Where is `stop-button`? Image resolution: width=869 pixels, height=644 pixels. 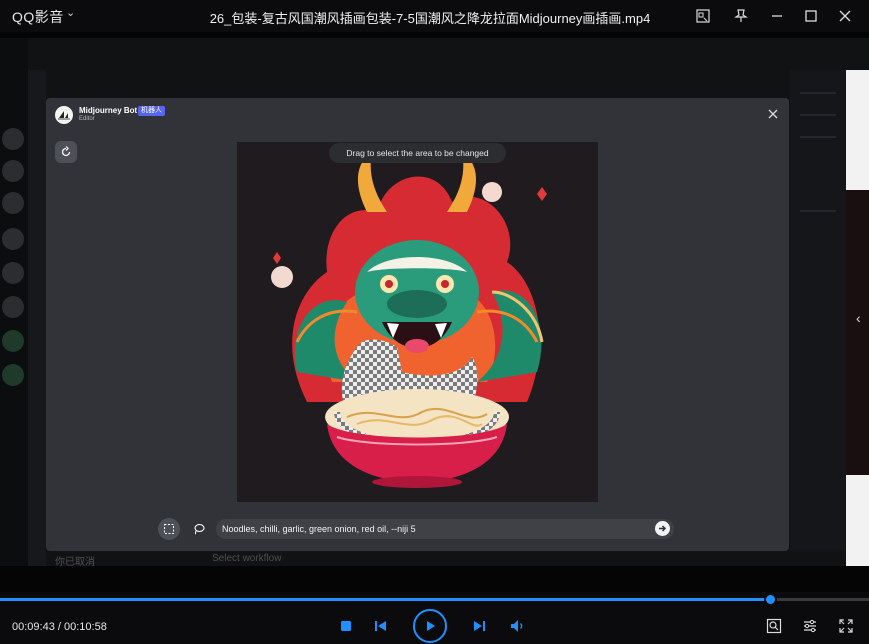 stop-button is located at coordinates (346, 626).